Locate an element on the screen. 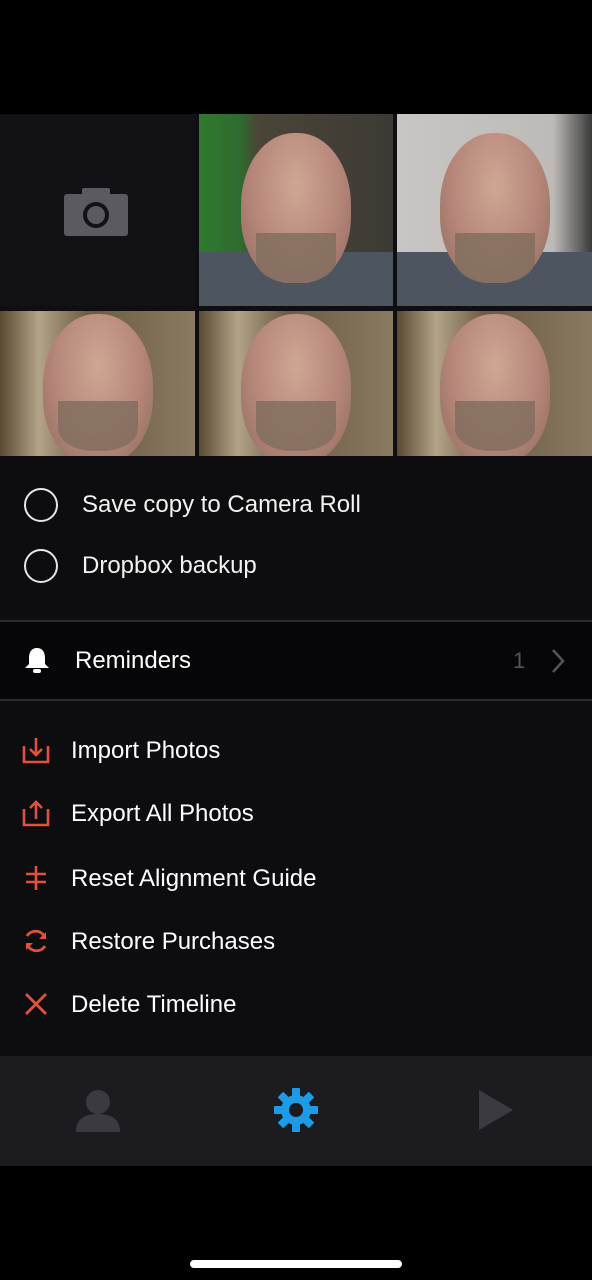 The image size is (592, 1280). reset-alignment-guide-button: Reset Alignment Guide is located at coordinates (296, 878).